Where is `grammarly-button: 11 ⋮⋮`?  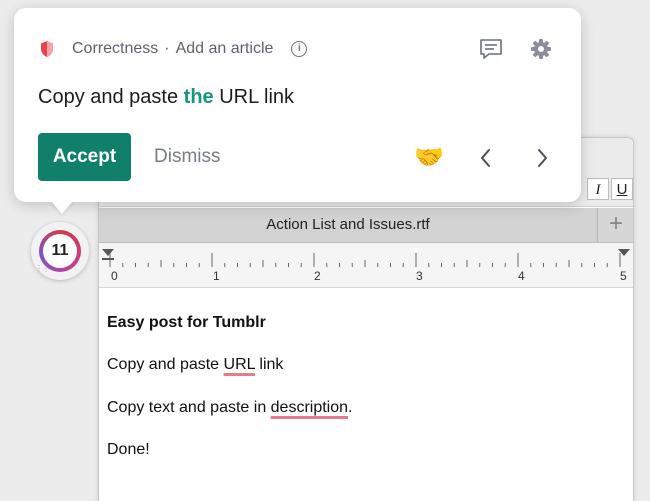
grammarly-button: 11 ⋮⋮ is located at coordinates (60, 251).